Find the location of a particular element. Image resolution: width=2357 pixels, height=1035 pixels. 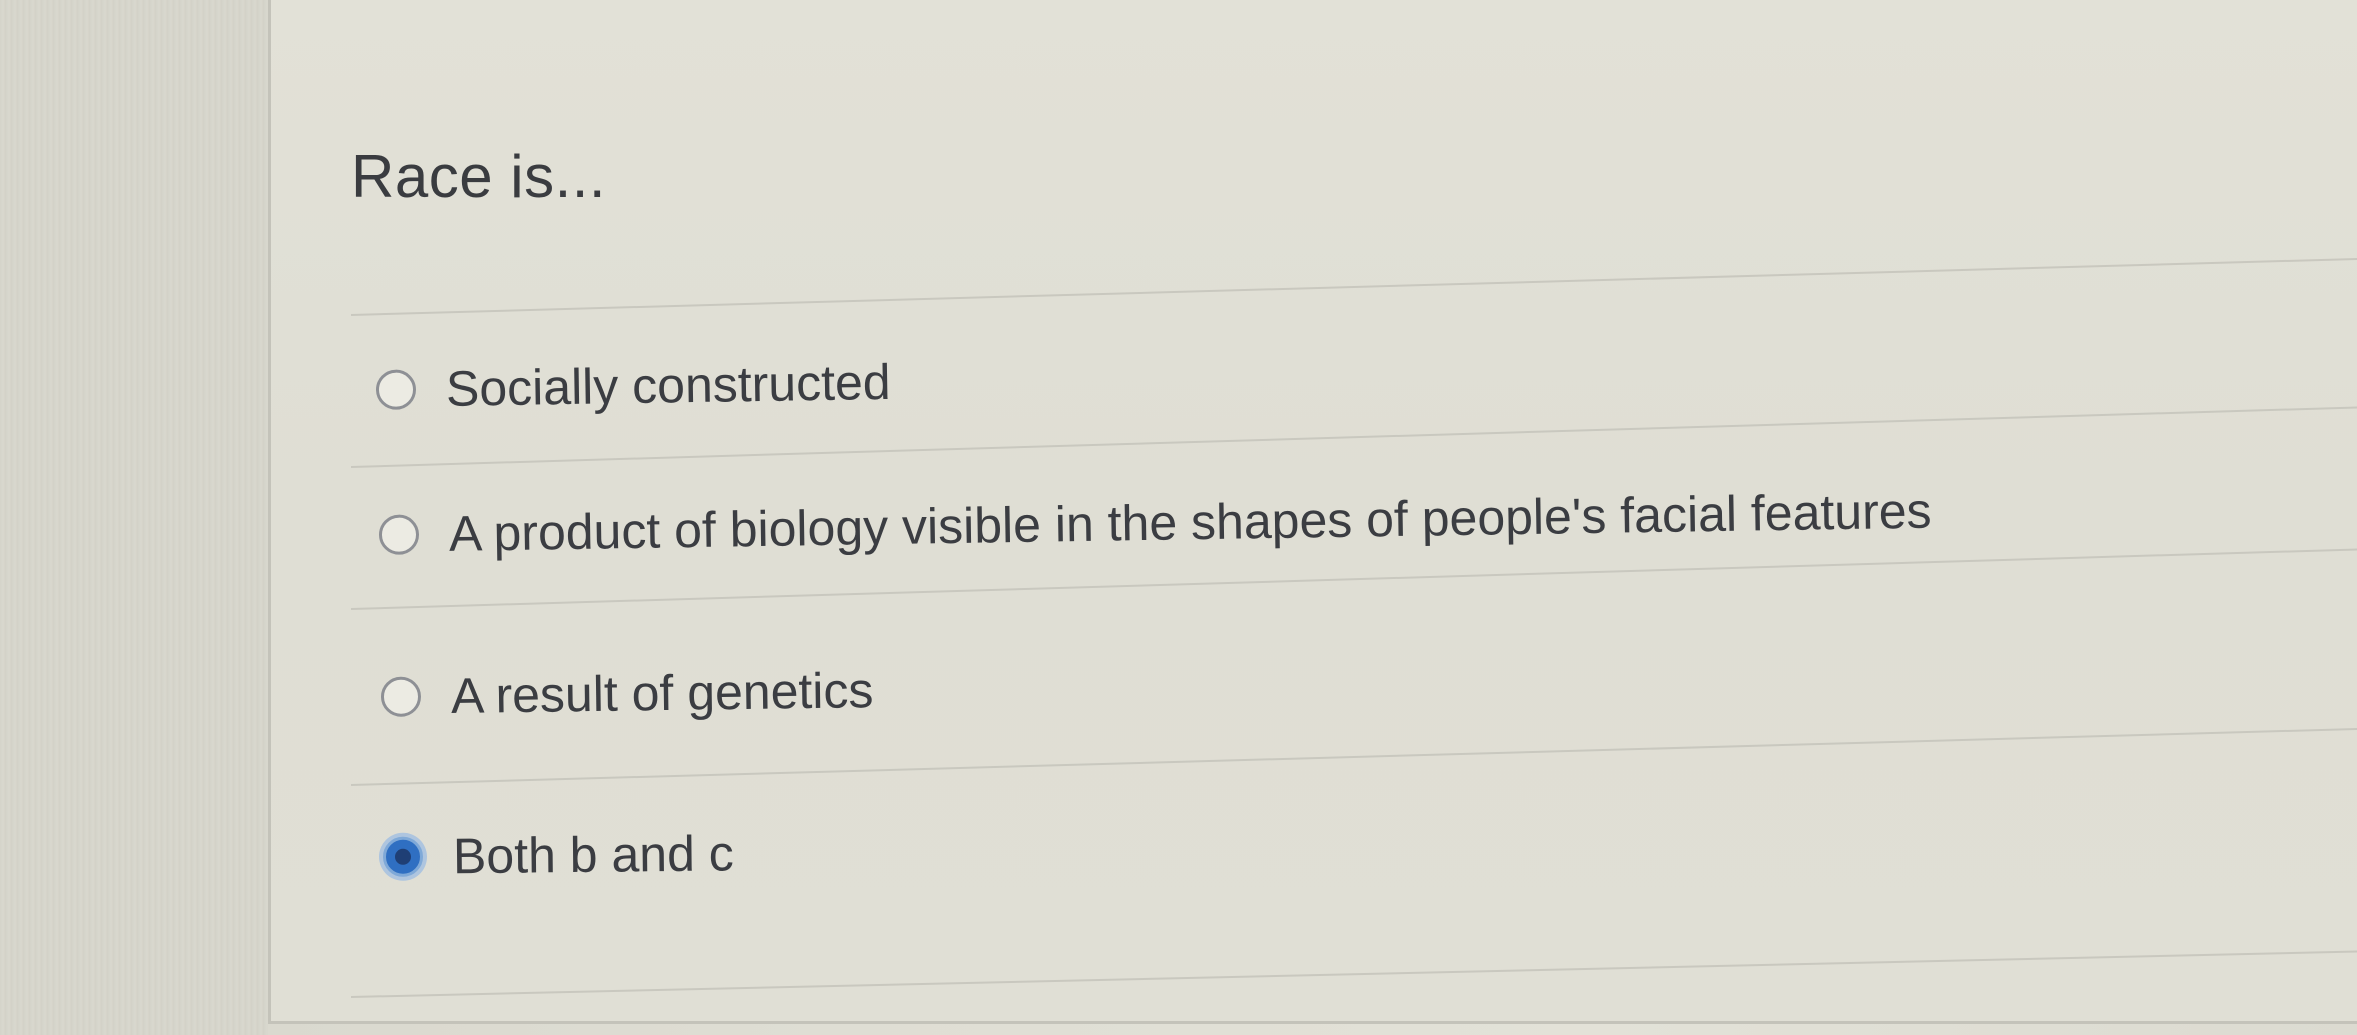

page-margin is located at coordinates (134, 517).